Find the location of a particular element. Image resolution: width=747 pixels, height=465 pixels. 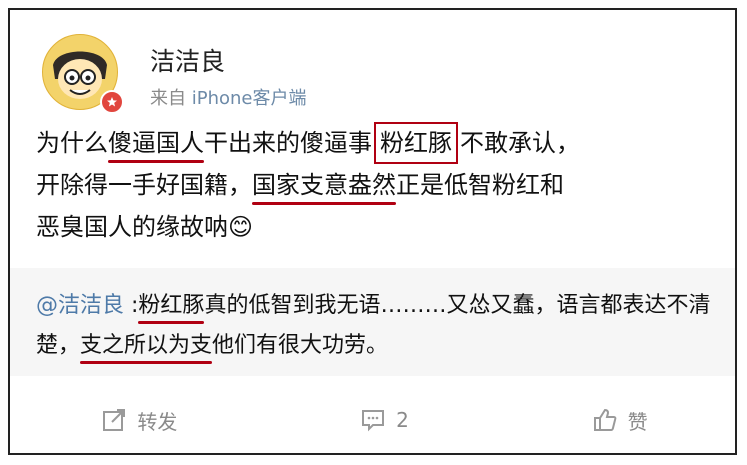

comment-icon is located at coordinates (373, 421).